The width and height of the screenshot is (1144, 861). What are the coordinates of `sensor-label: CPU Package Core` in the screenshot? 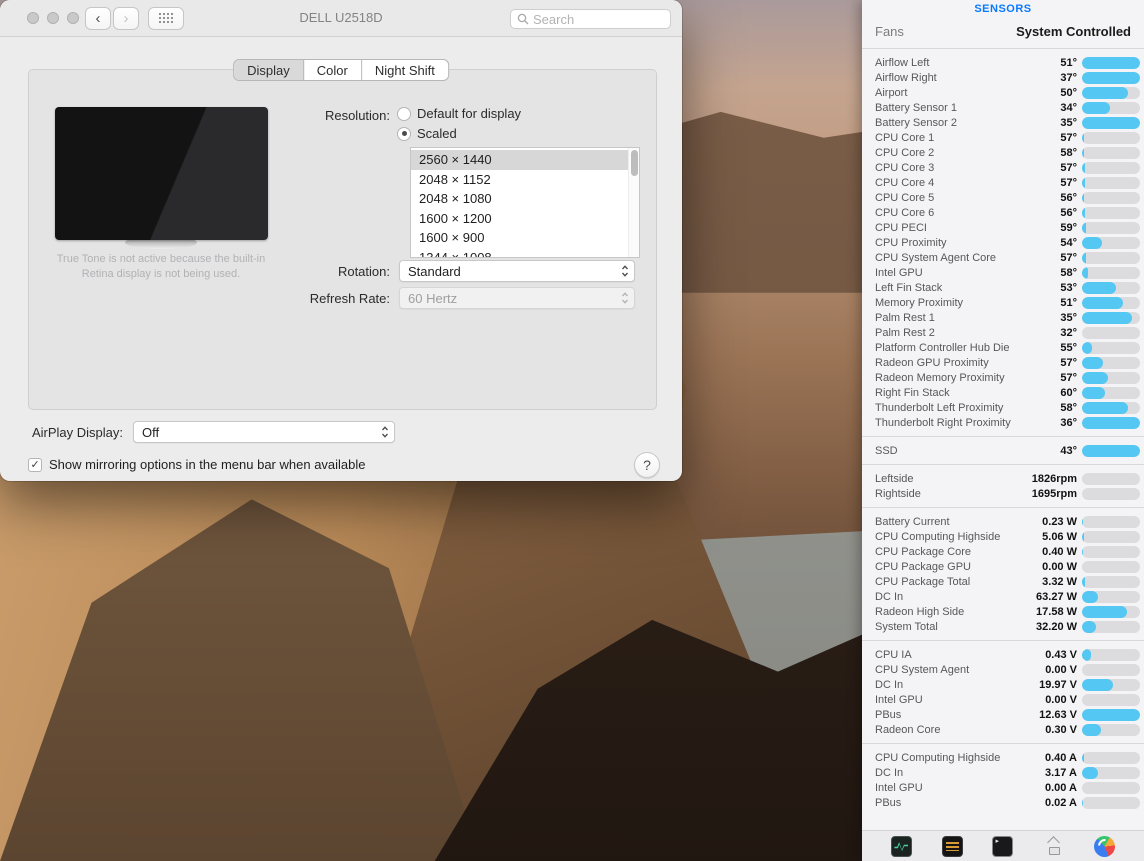 It's located at (923, 551).